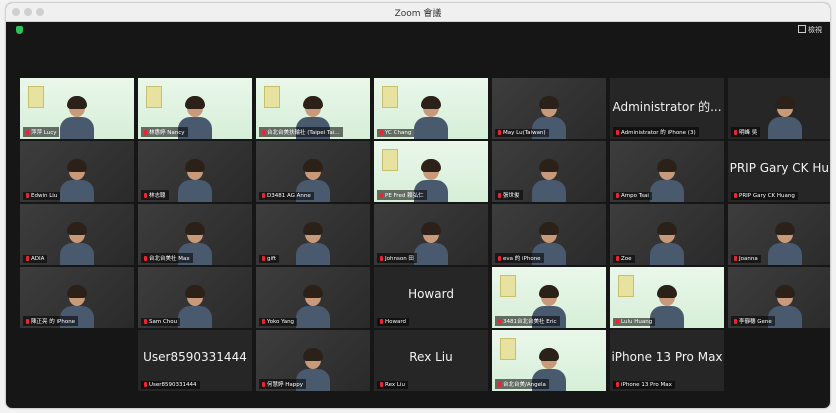  Describe the element at coordinates (810, 30) in the screenshot. I see `view-button: 檢視` at that location.